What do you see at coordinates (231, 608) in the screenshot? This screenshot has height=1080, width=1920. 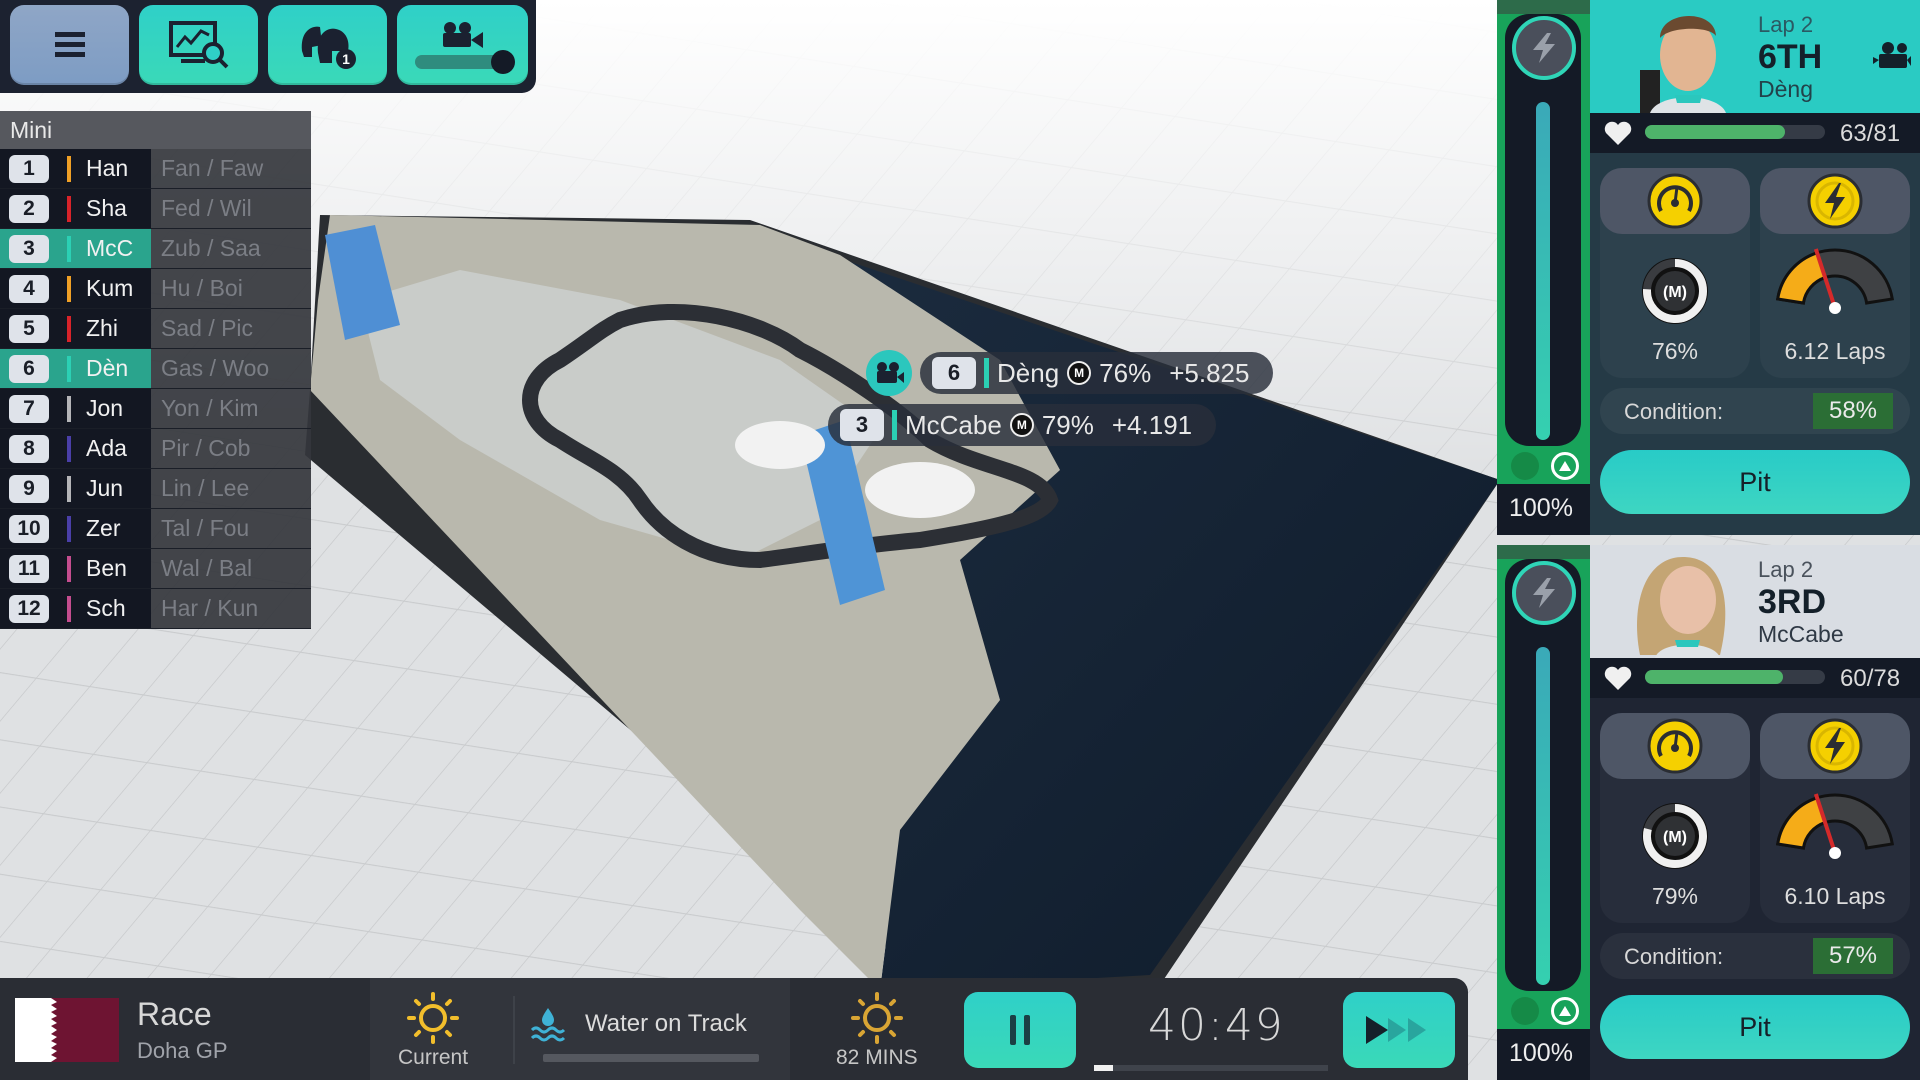 I see `standings-detail: Har / Kun` at bounding box center [231, 608].